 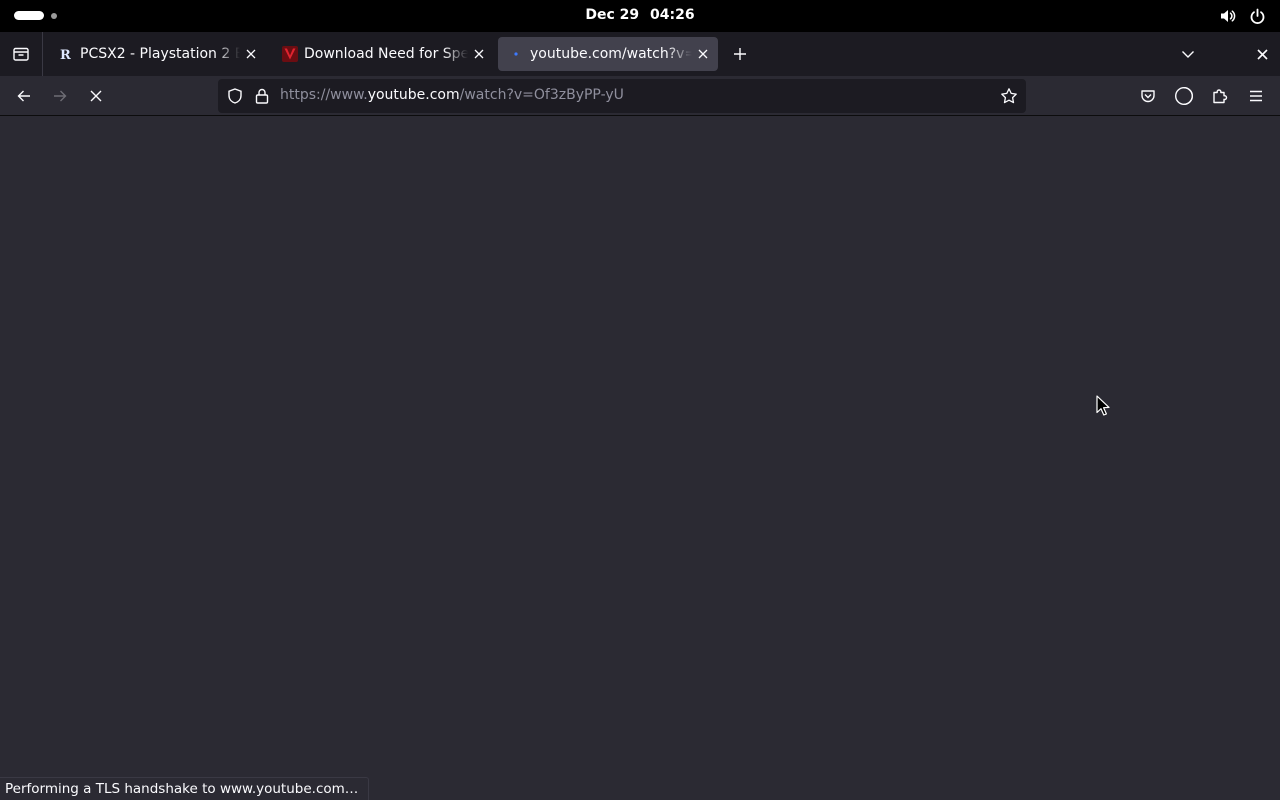 I want to click on chevron-down-icon, so click(x=1188, y=54).